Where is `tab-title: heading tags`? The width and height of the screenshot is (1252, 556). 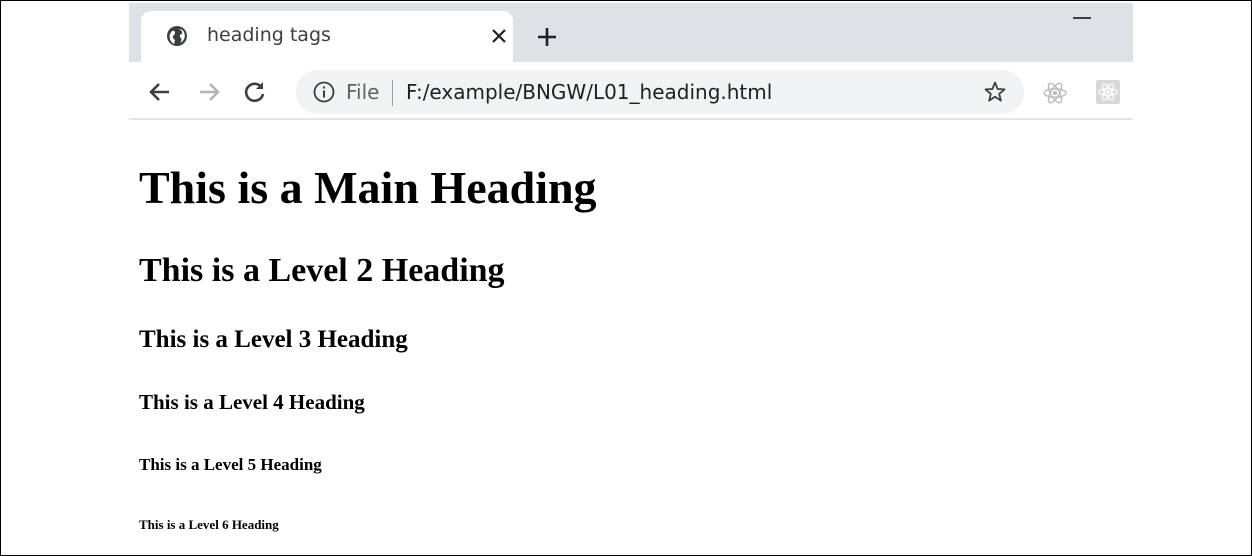
tab-title: heading tags is located at coordinates (269, 35).